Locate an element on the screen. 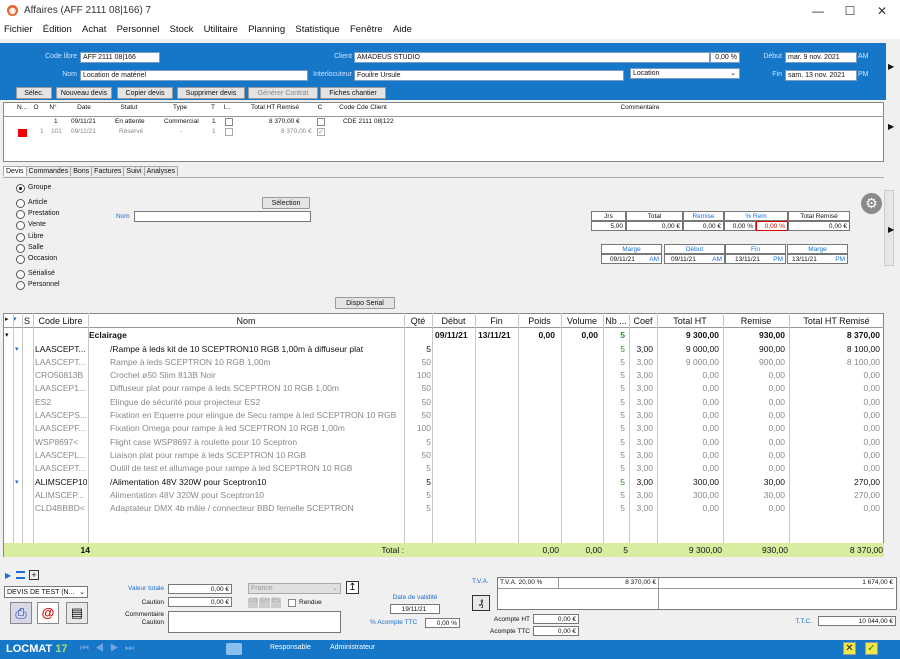 The image size is (900, 659). menu-personnel: Personnel is located at coordinates (138, 28).